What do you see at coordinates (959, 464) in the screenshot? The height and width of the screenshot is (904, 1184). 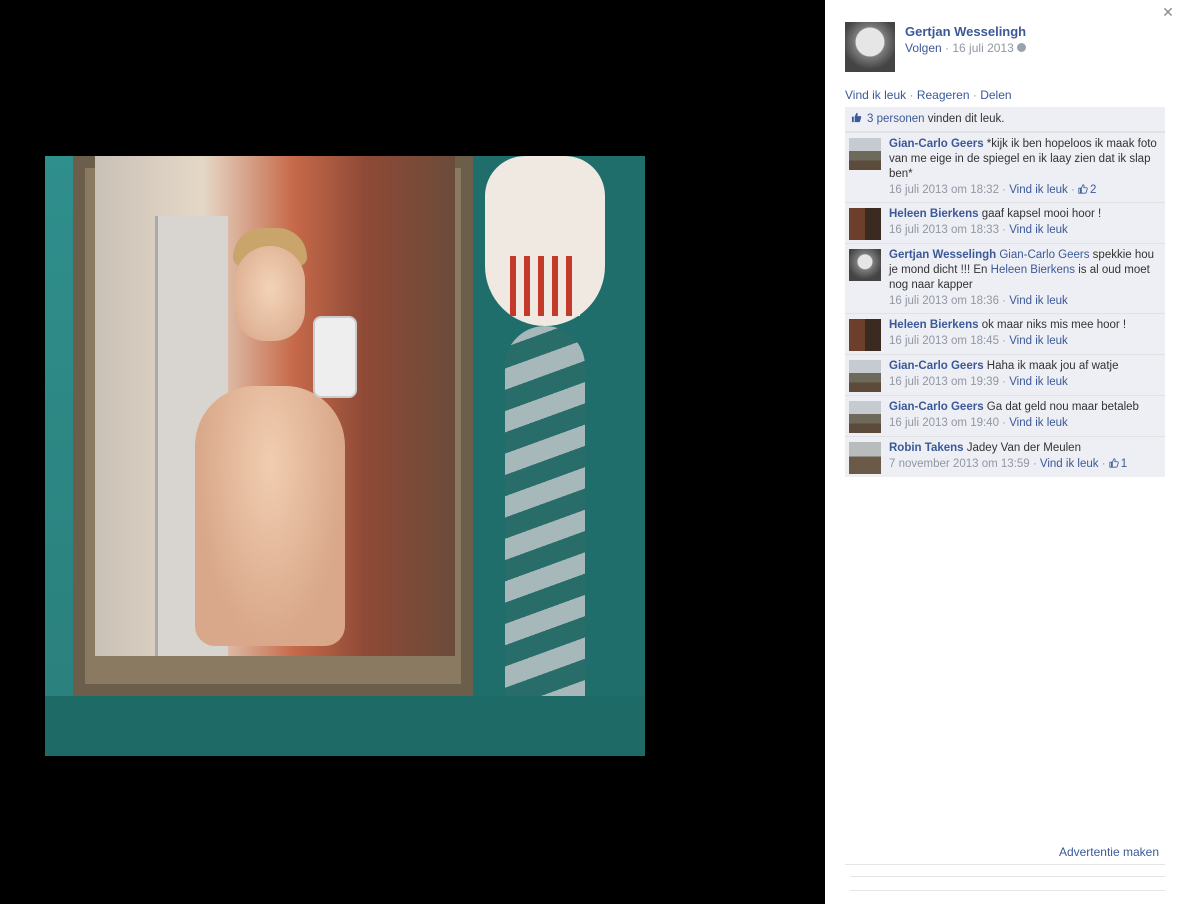 I see `comment-time: 7 november 2013 om 13:59` at bounding box center [959, 464].